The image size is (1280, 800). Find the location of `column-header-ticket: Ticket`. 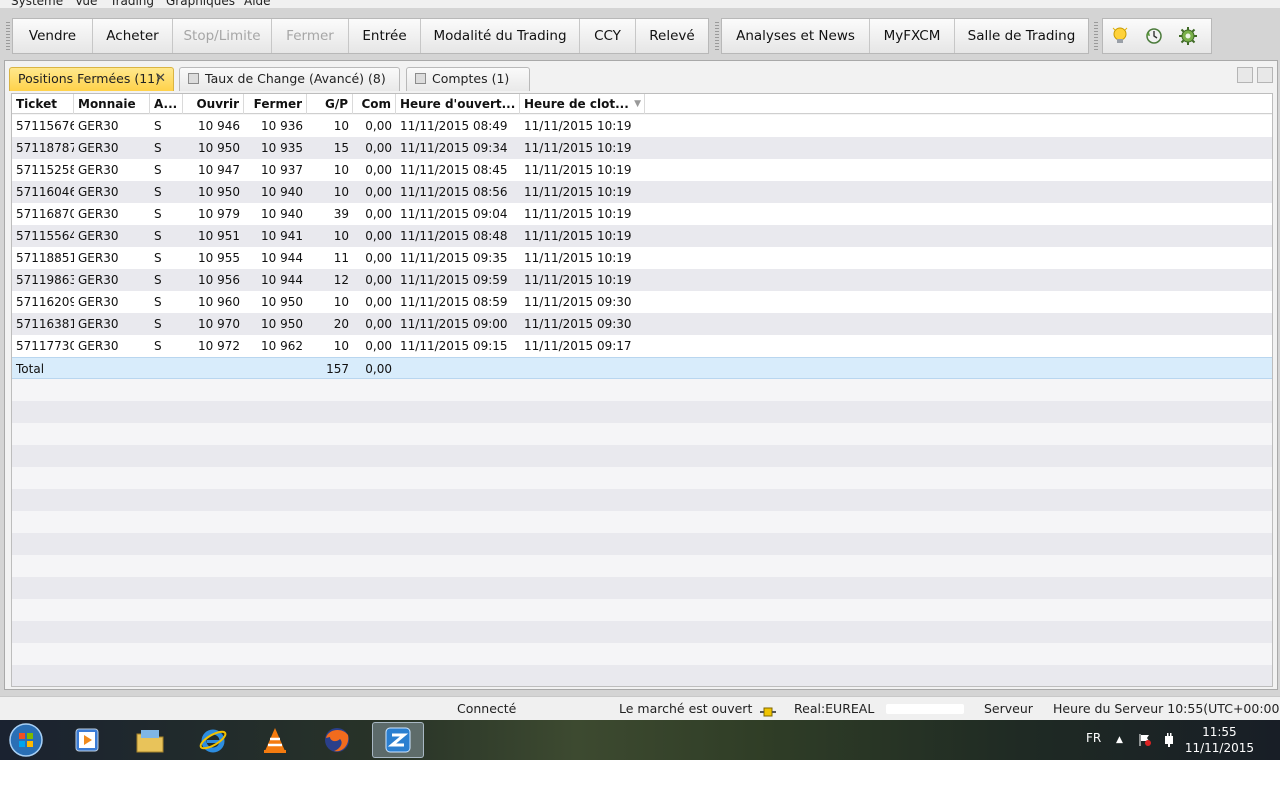

column-header-ticket: Ticket is located at coordinates (43, 104).